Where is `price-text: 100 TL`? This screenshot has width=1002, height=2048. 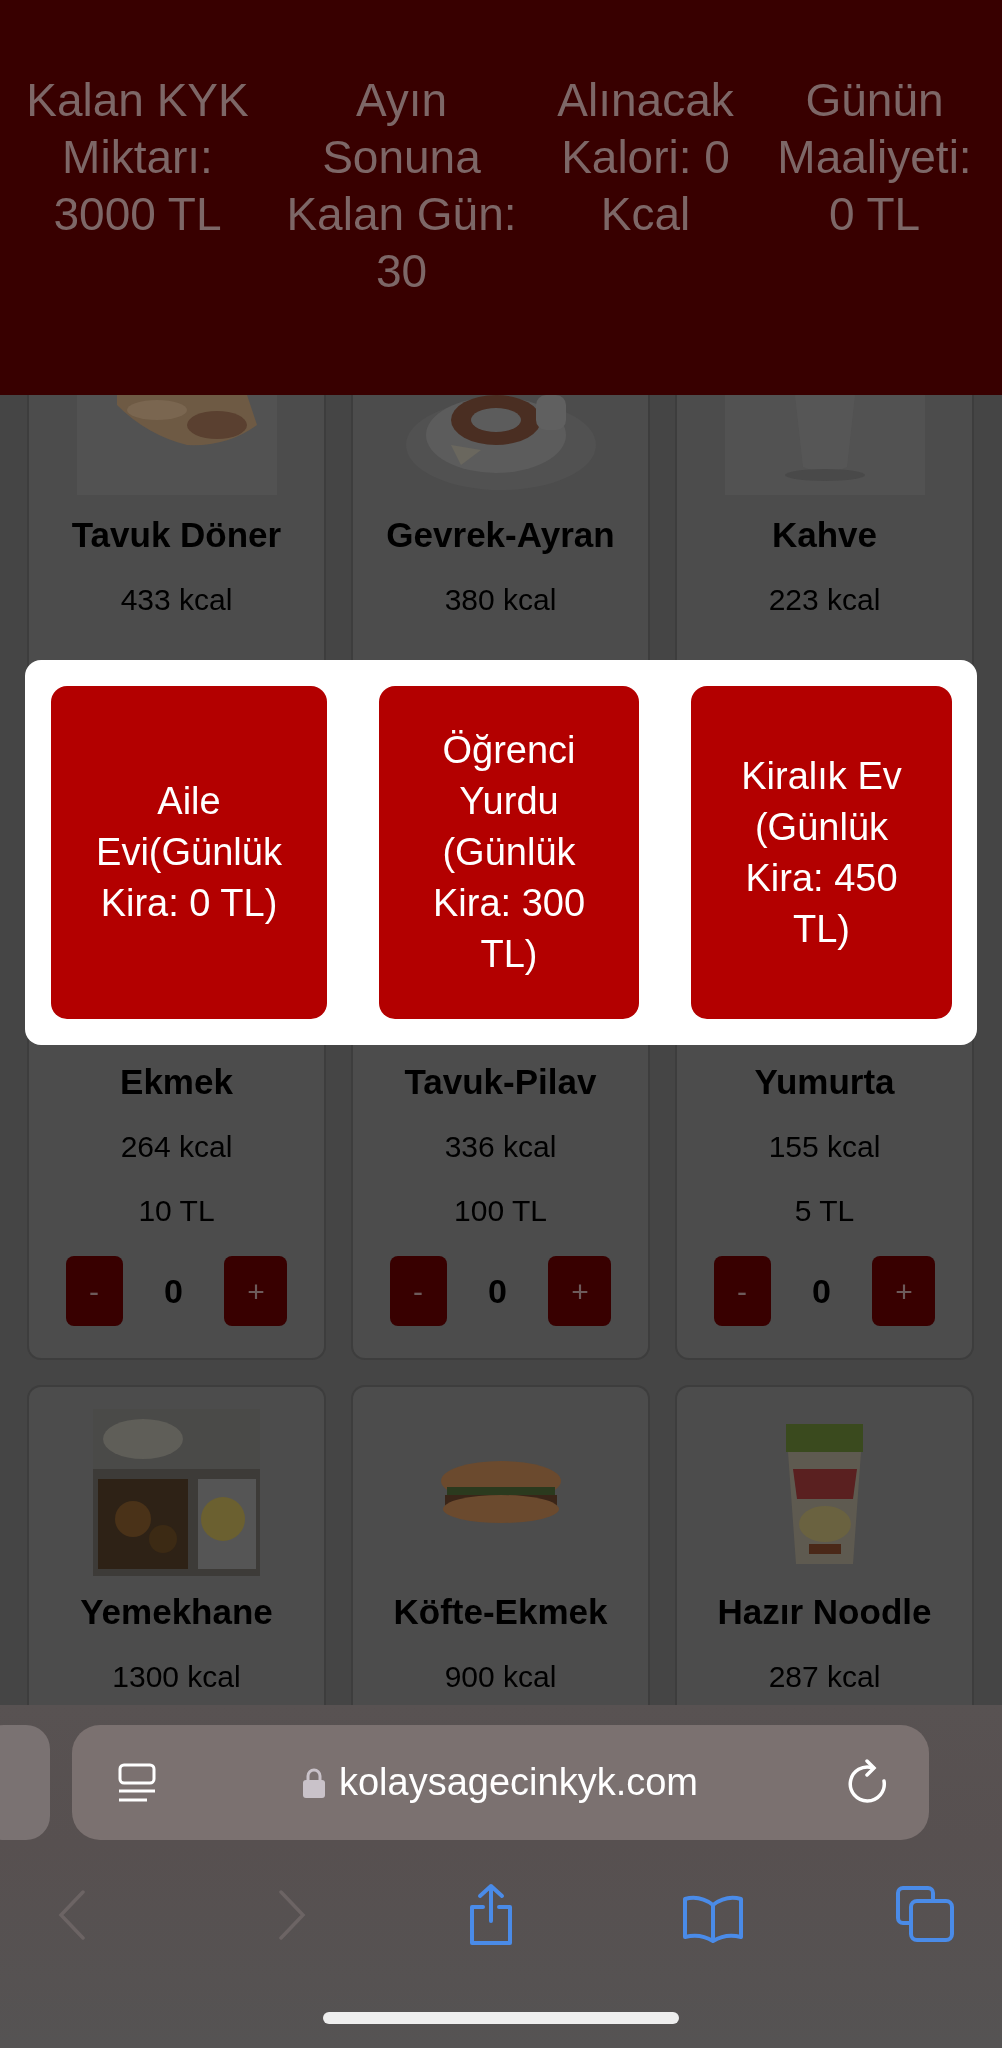
price-text: 100 TL is located at coordinates (500, 1211).